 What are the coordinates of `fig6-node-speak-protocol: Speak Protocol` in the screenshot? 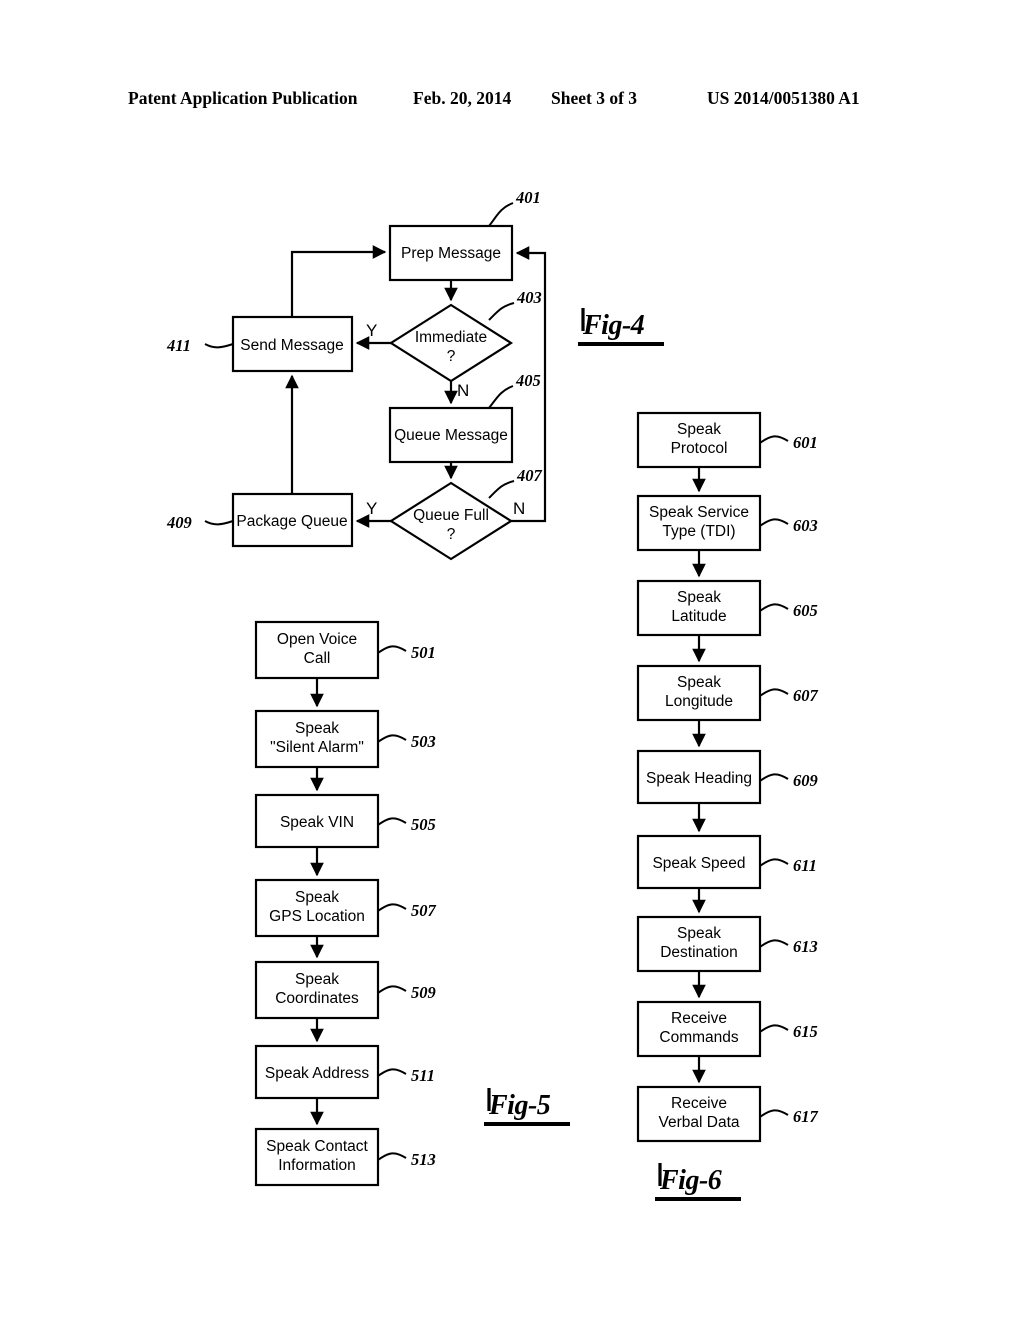 It's located at (699, 440).